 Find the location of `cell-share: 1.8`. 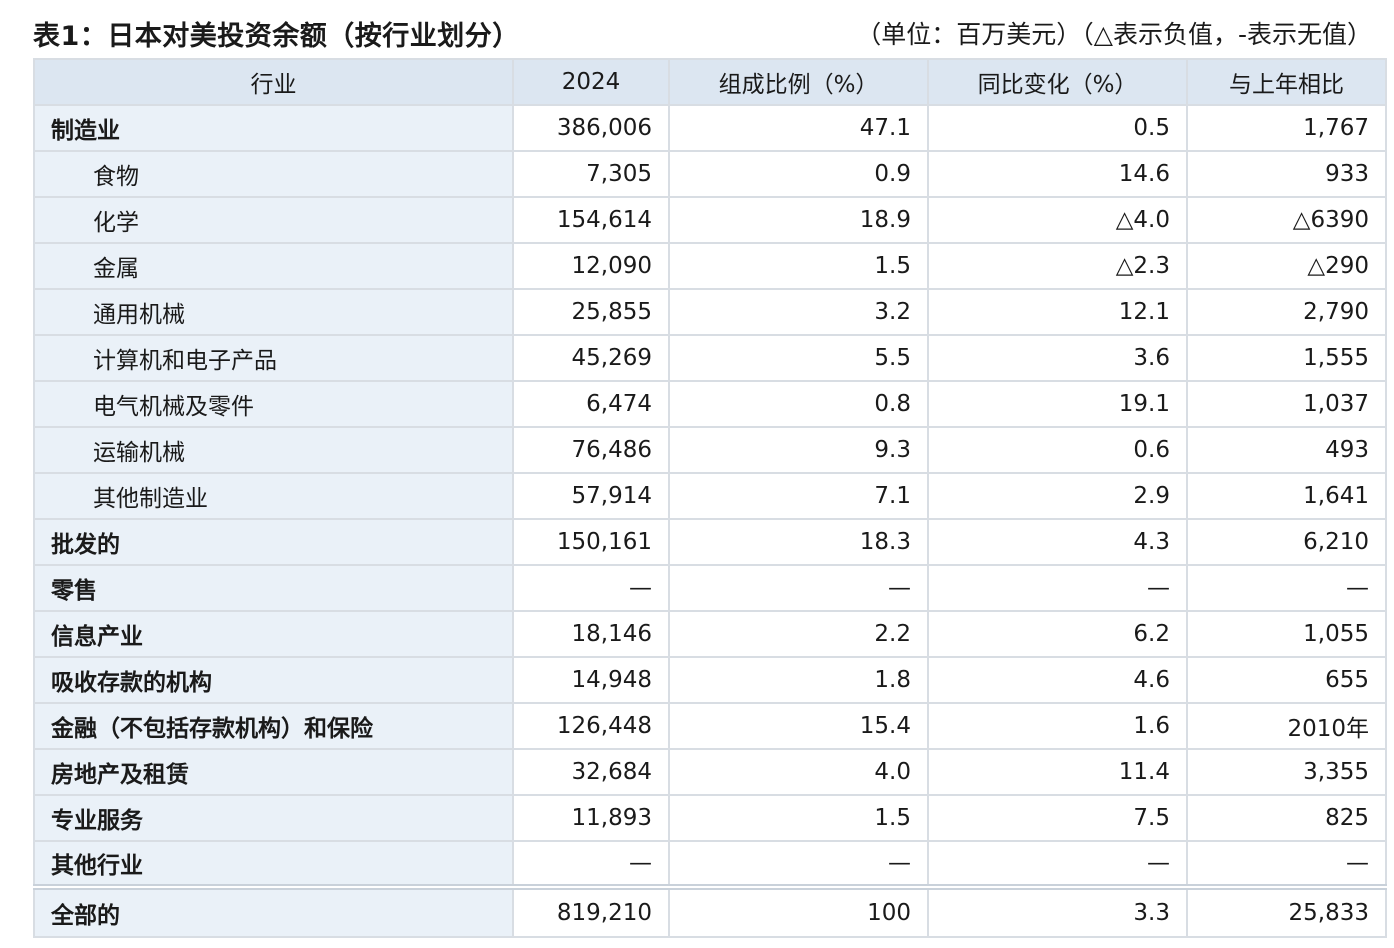

cell-share: 1.8 is located at coordinates (798, 680).